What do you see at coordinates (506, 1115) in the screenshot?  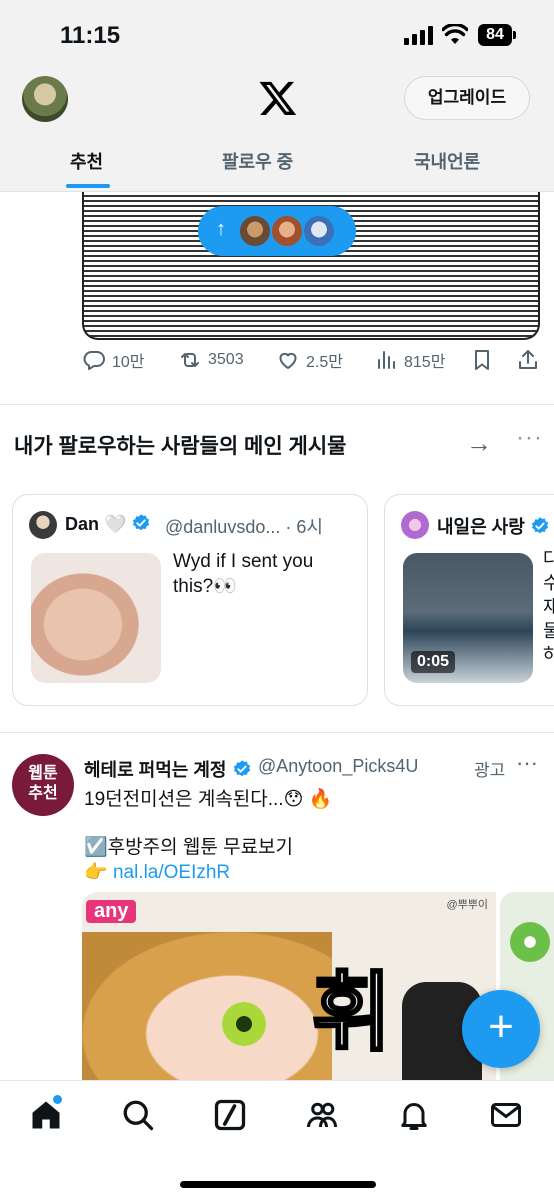 I see `messages-icon` at bounding box center [506, 1115].